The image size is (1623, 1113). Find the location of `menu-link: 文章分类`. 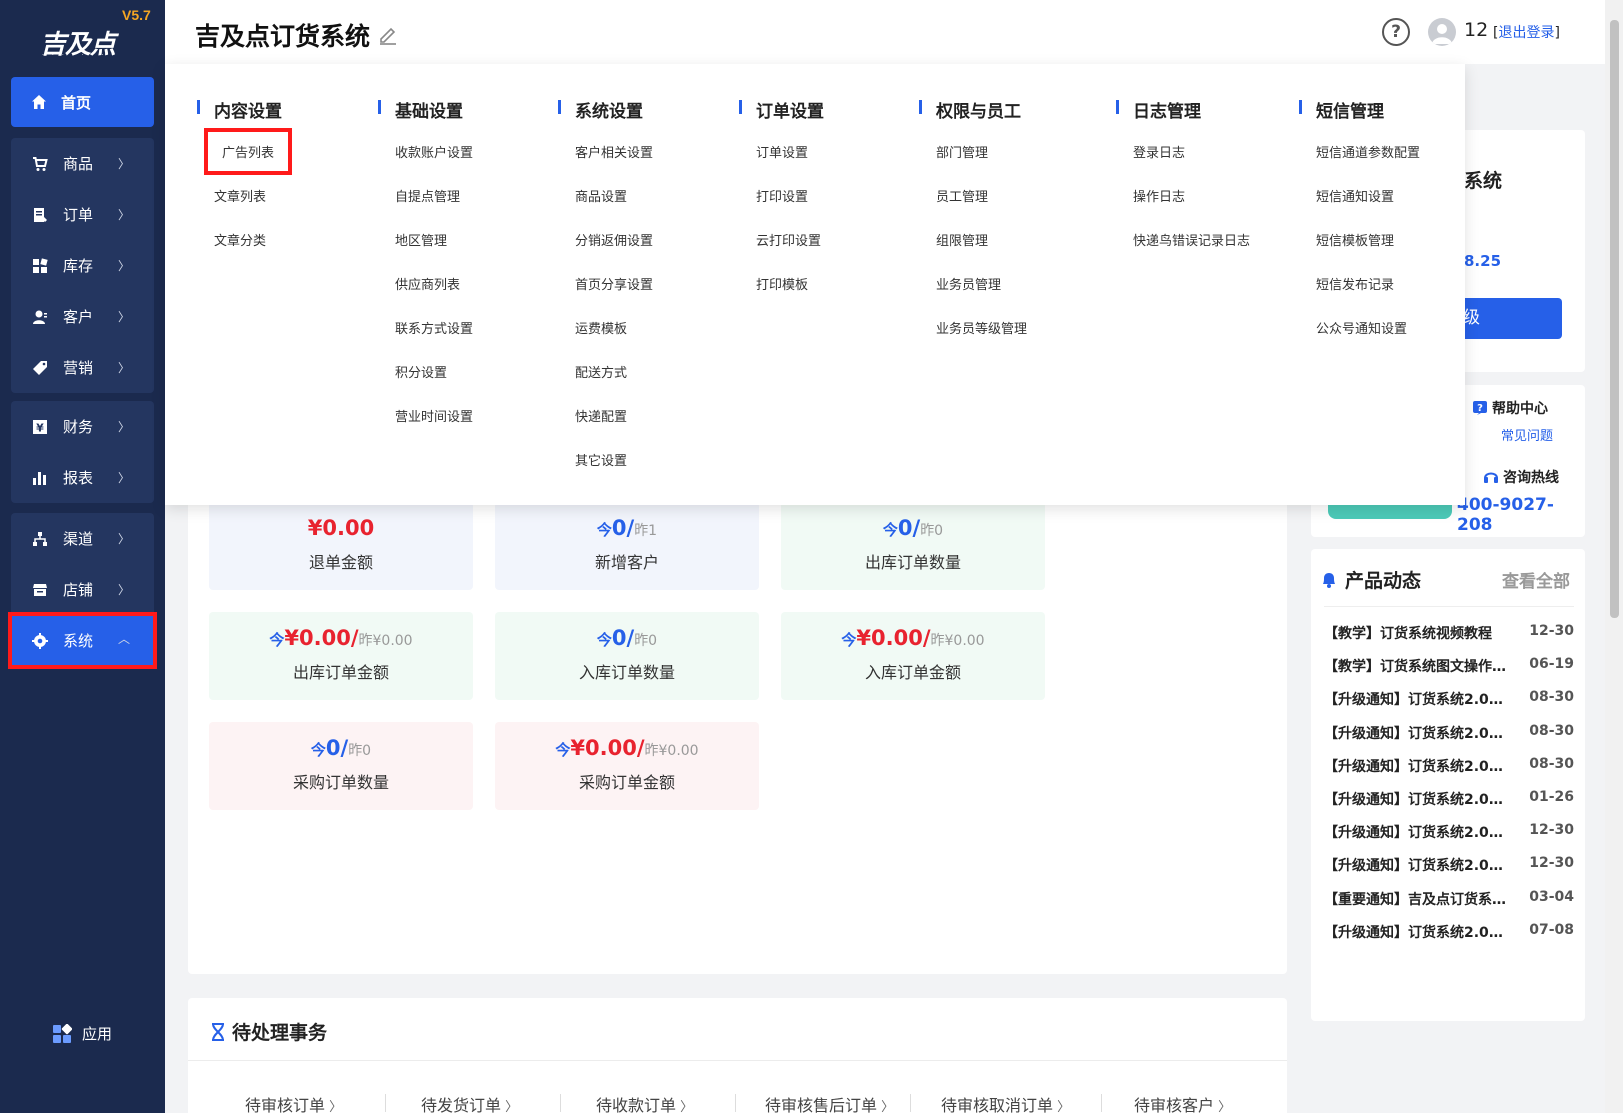

menu-link: 文章分类 is located at coordinates (240, 239).